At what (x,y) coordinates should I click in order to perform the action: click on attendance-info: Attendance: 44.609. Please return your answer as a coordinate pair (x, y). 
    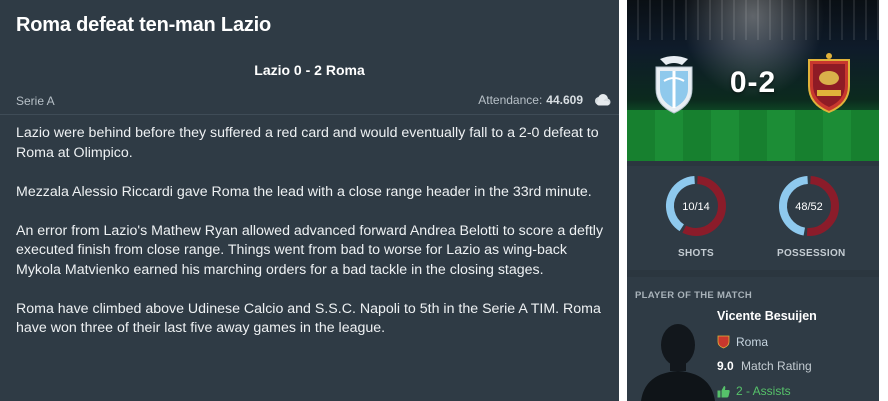
    Looking at the image, I should click on (544, 100).